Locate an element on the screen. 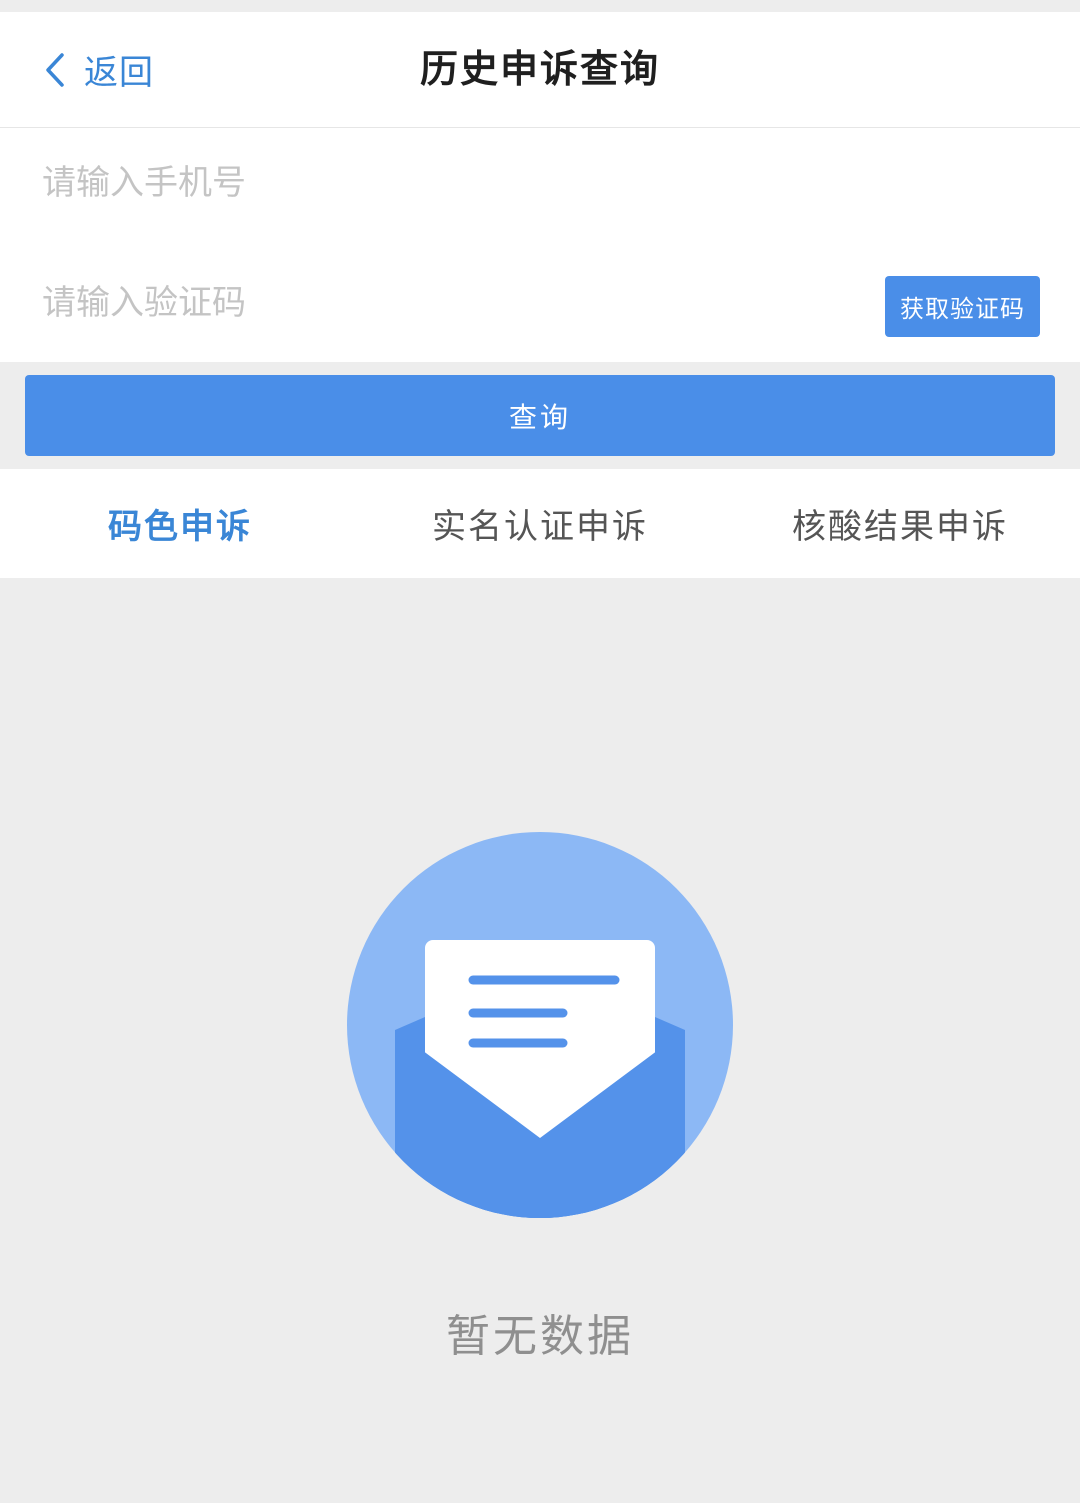 The height and width of the screenshot is (1503, 1080). navigation-bar: 返回 历史申诉查询 is located at coordinates (540, 70).